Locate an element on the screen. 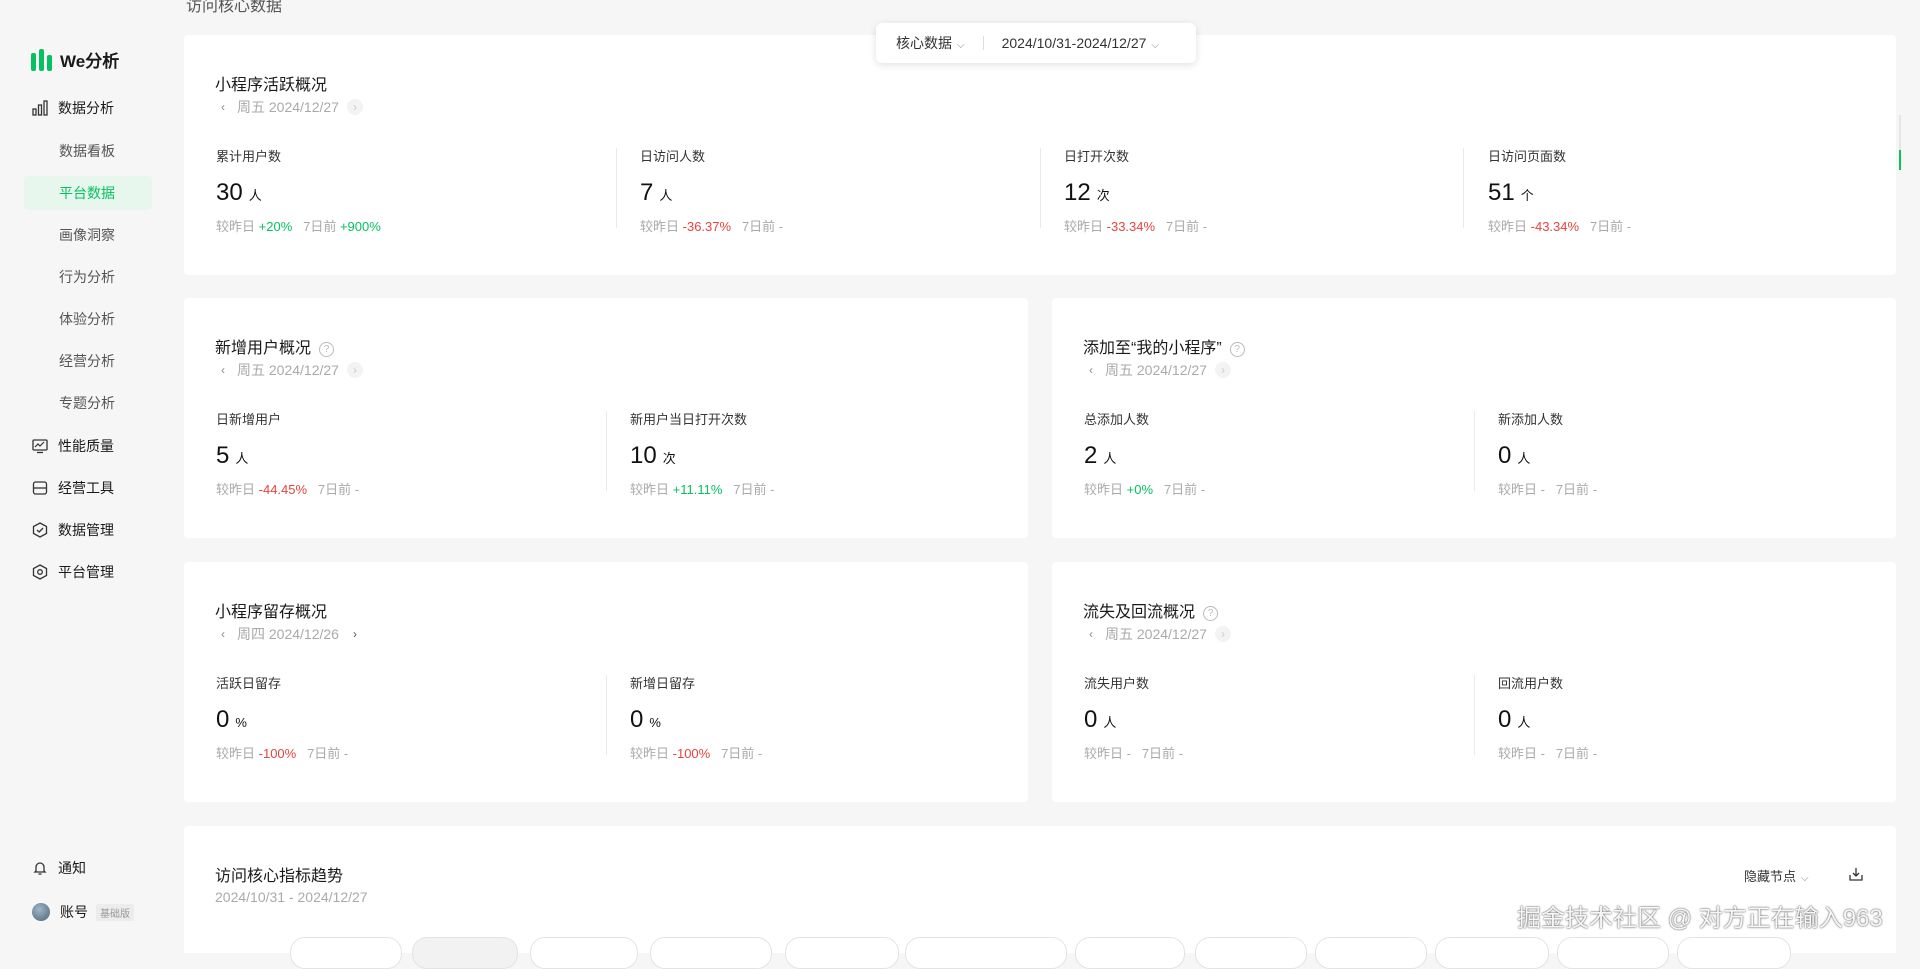 Image resolution: width=1920 pixels, height=969 pixels. scope-dropdown: 核心数据 ⌵ is located at coordinates (930, 43).